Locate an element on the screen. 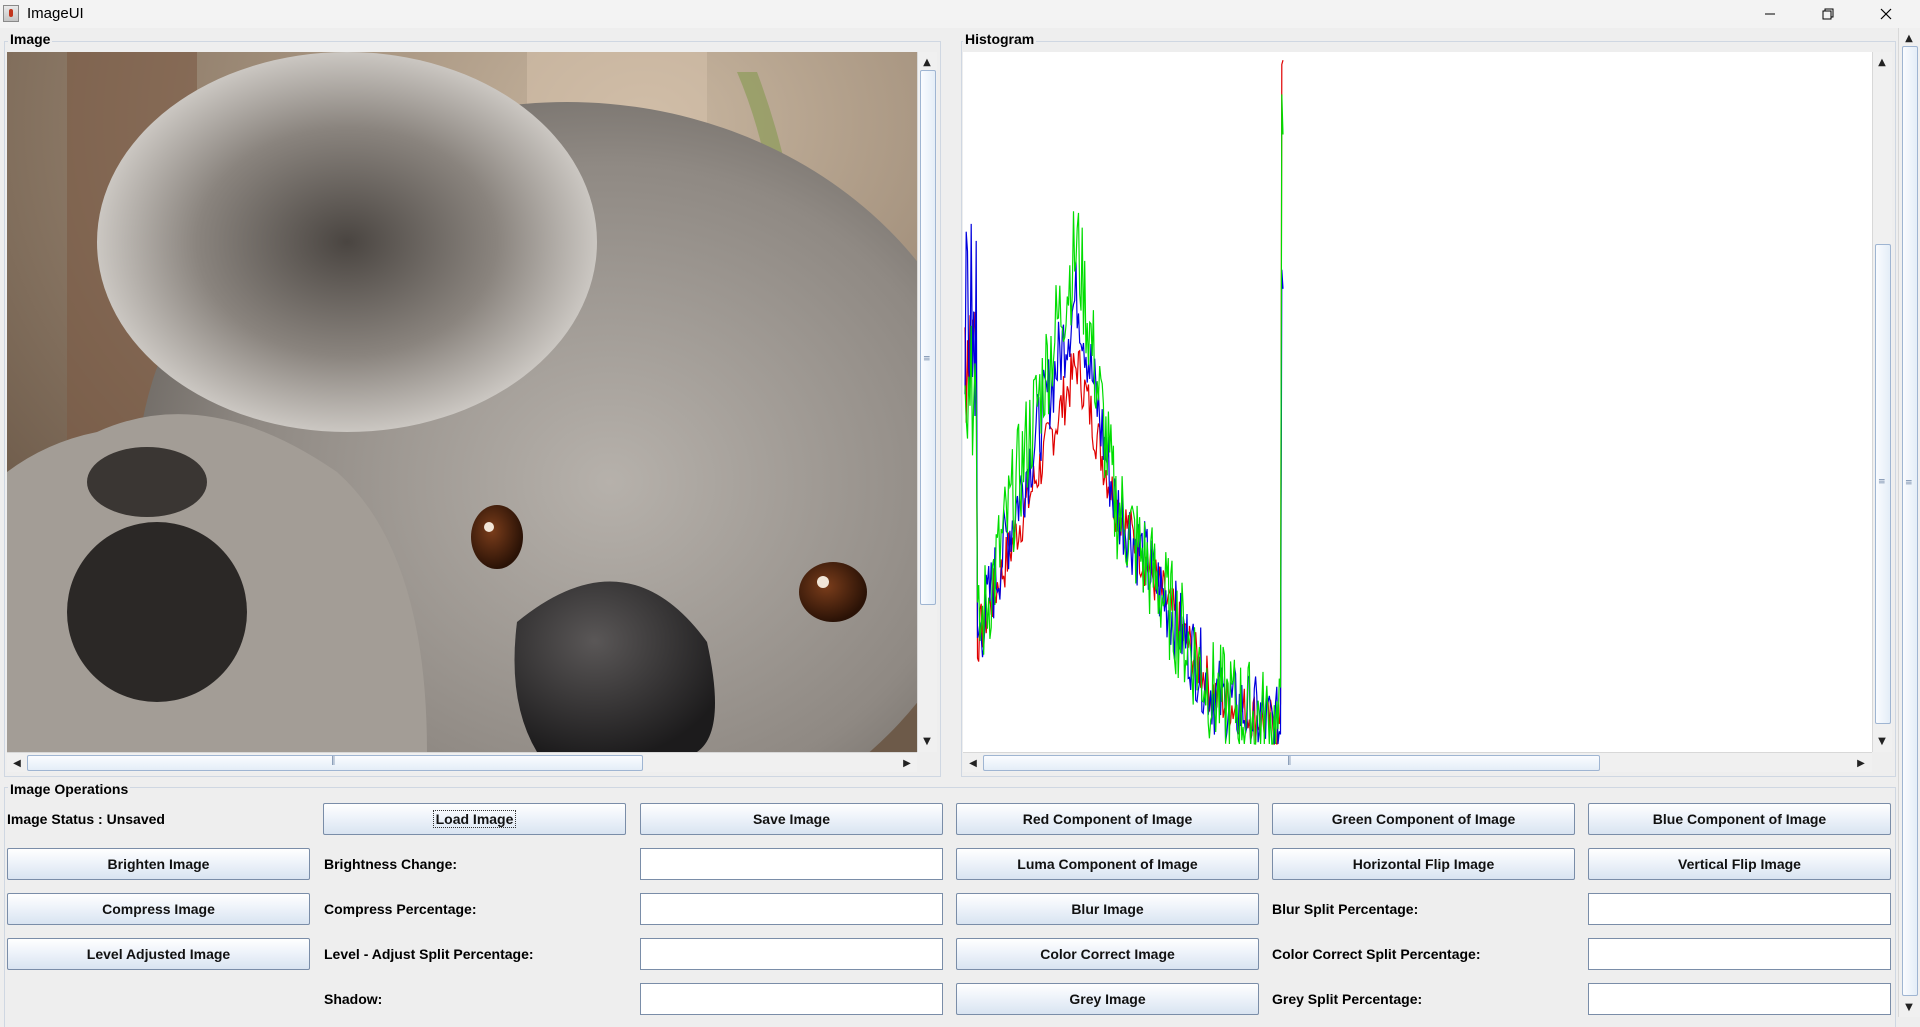 The width and height of the screenshot is (1920, 1027). blur-image-button: Blur Image is located at coordinates (1107, 909).